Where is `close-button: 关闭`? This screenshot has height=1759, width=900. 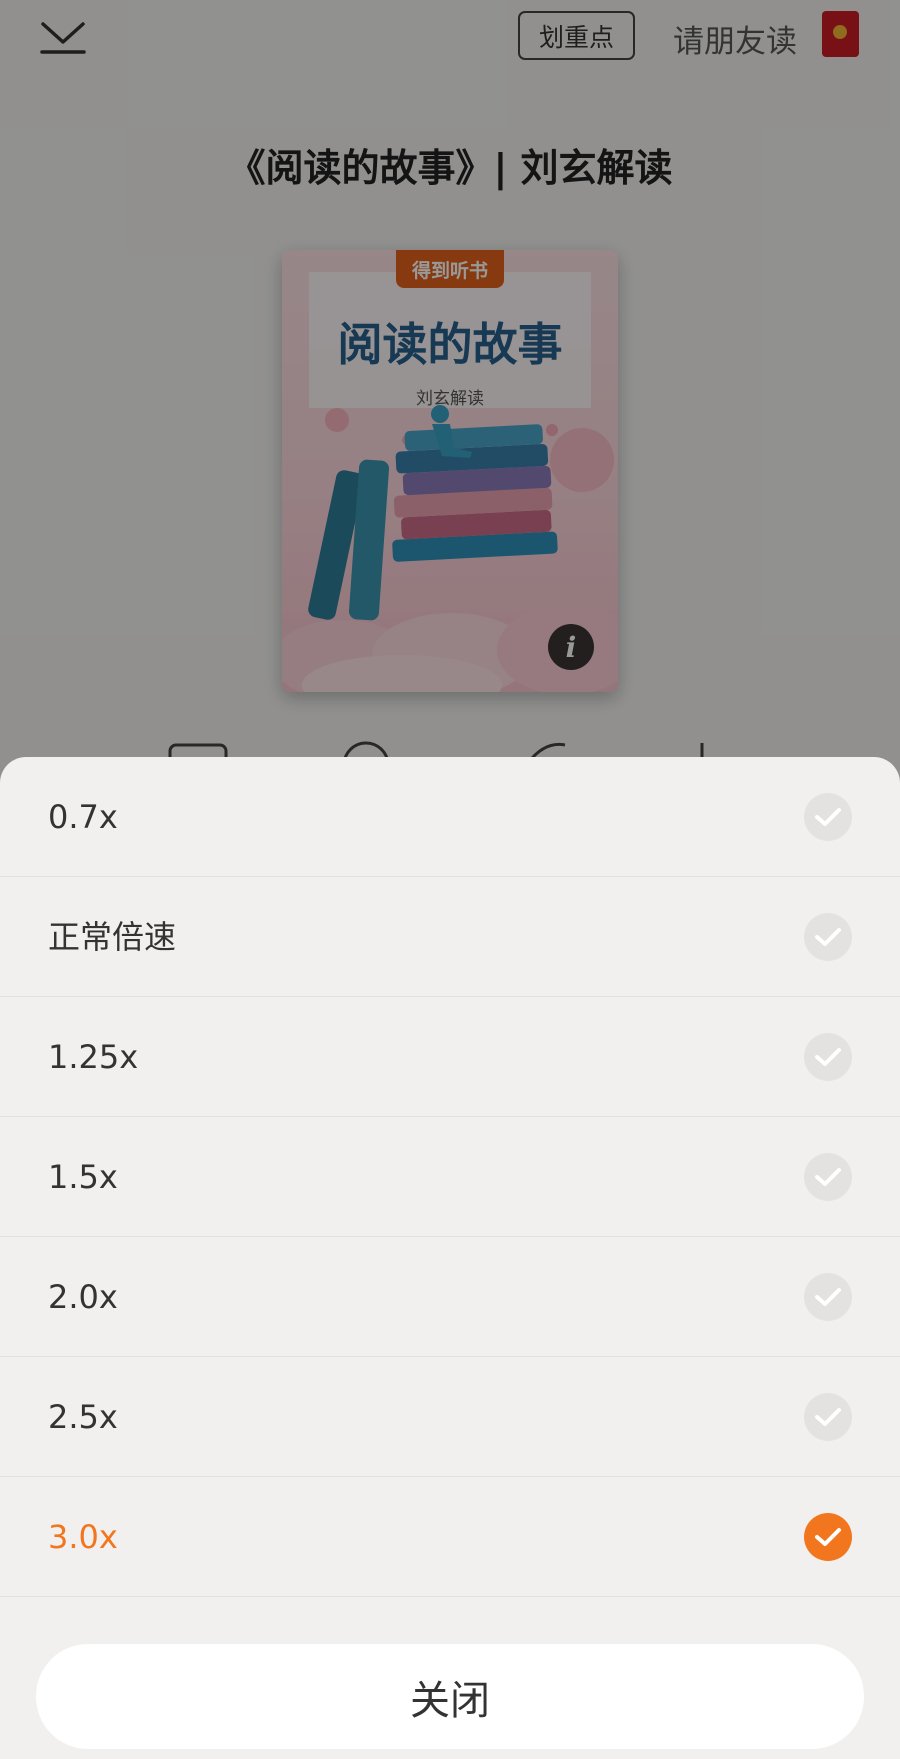
close-button: 关闭 is located at coordinates (450, 1696).